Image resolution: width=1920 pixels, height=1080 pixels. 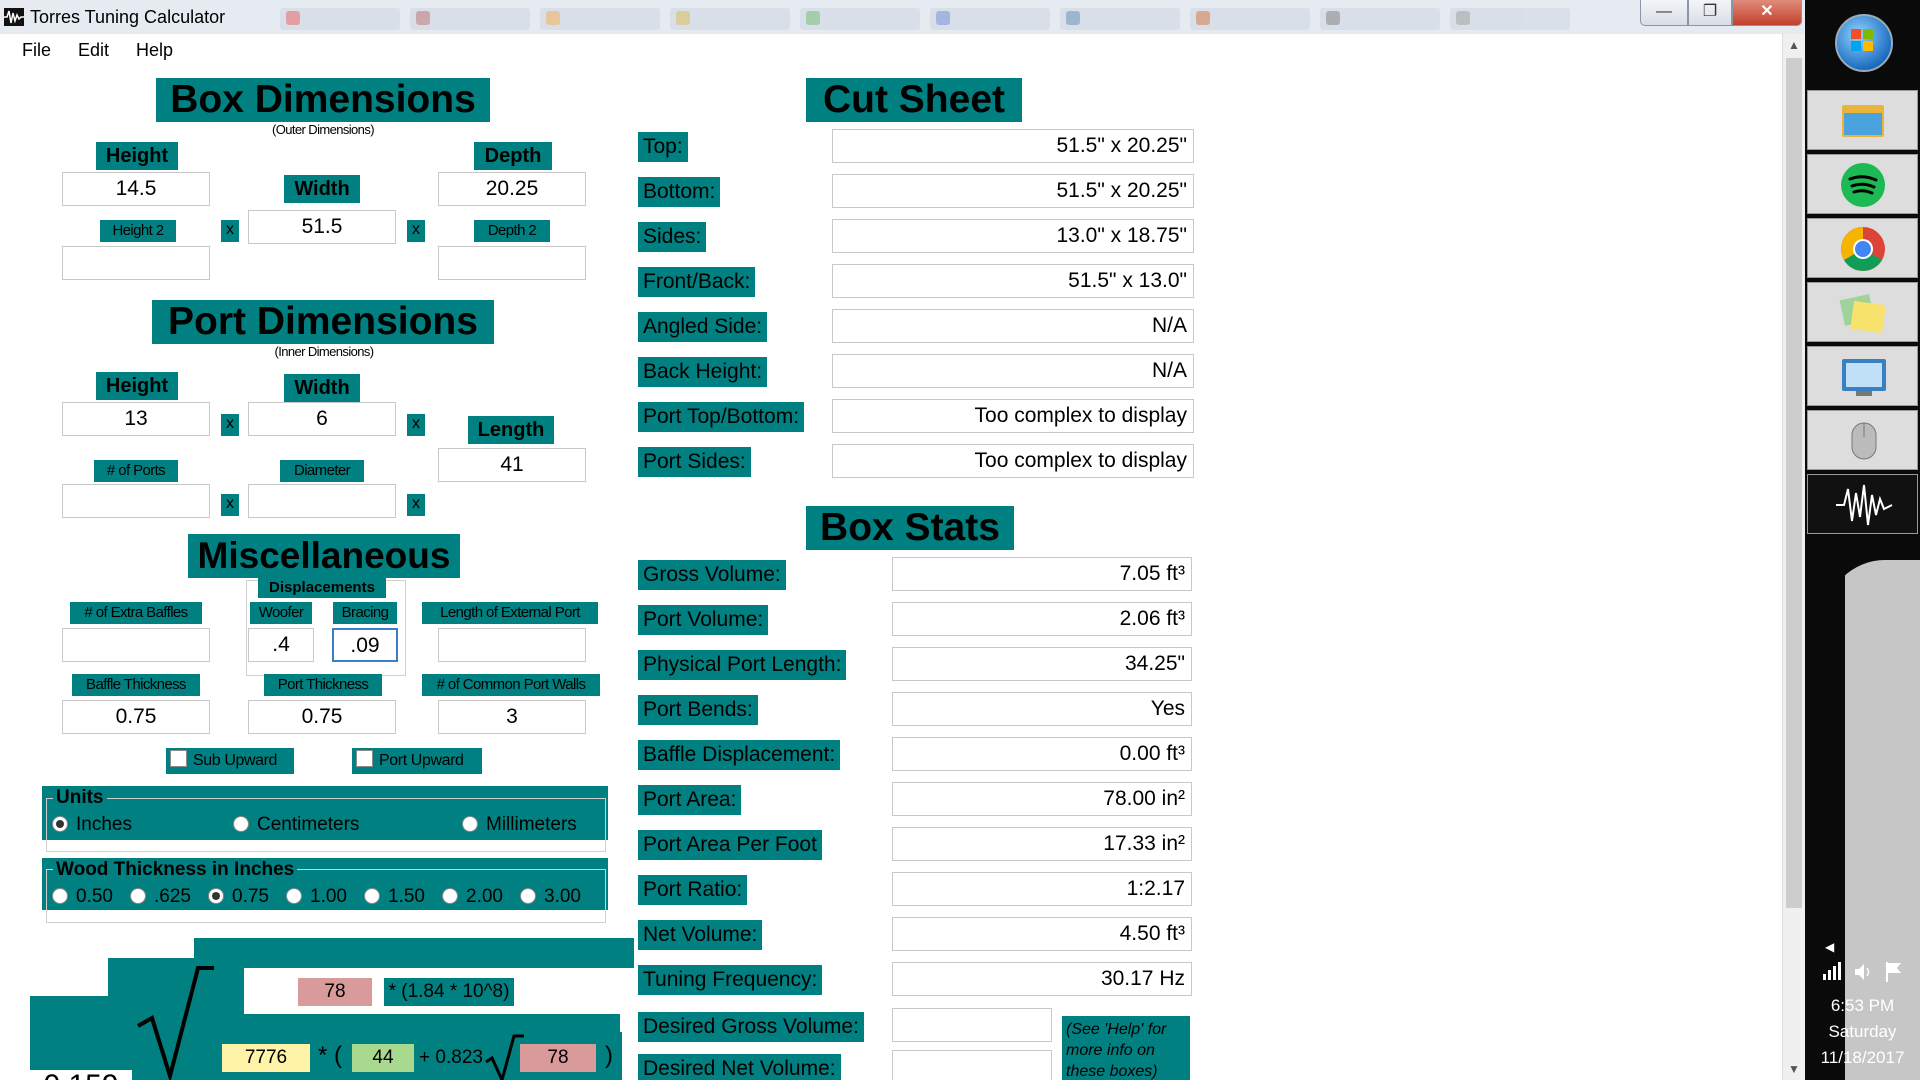 What do you see at coordinates (322, 501) in the screenshot?
I see `diameter-input` at bounding box center [322, 501].